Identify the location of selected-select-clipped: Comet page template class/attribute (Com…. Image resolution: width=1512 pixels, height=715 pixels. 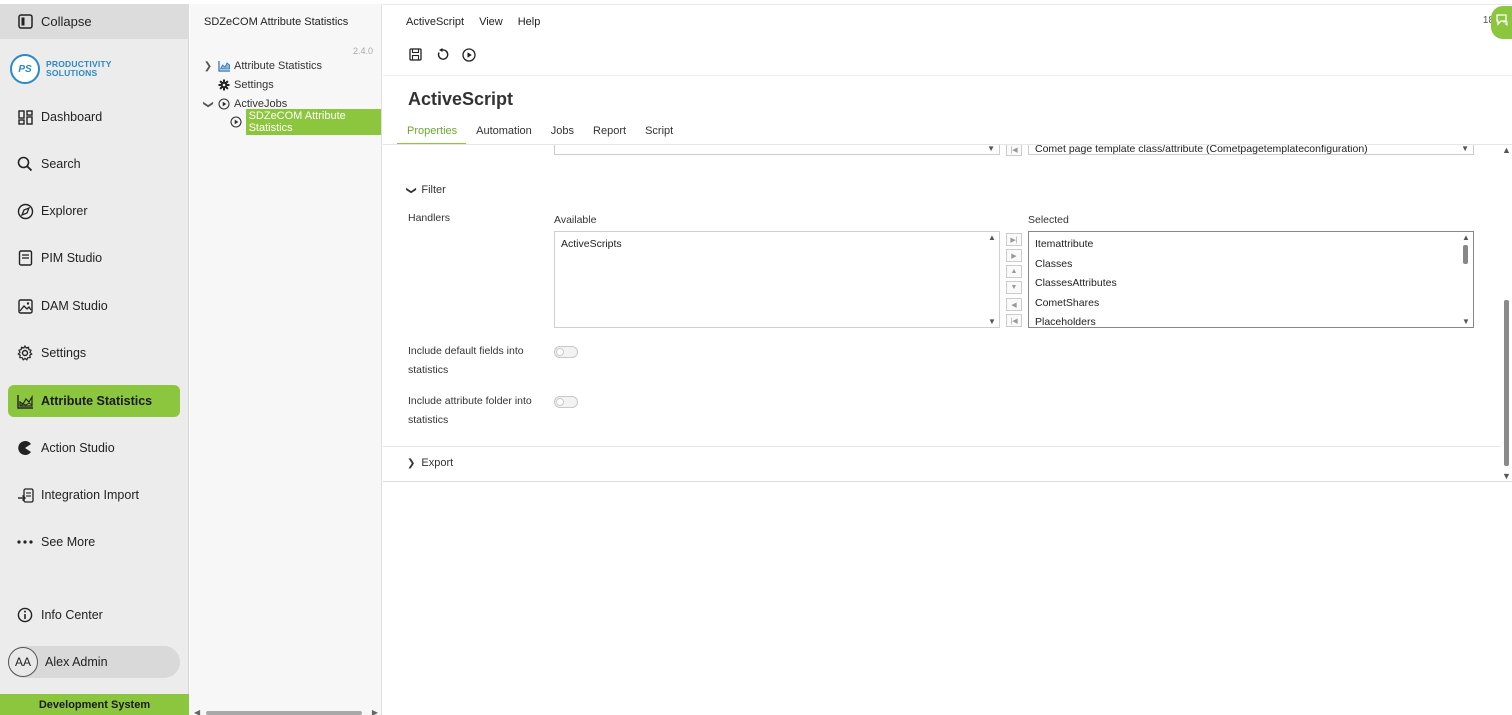
(1251, 150).